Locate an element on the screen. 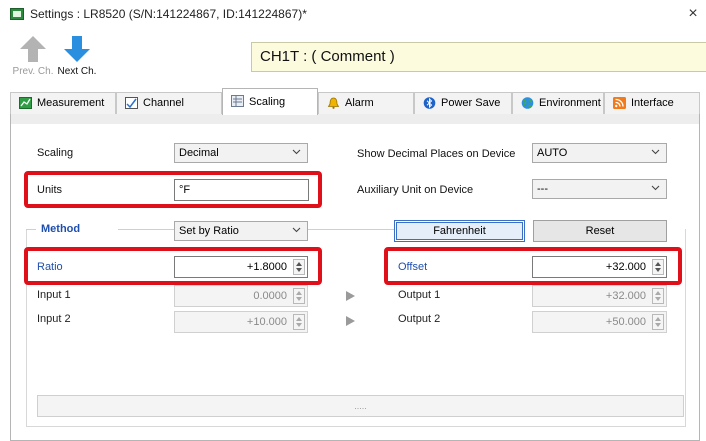 This screenshot has height=441, width=706. output1-spinner: +32.000 is located at coordinates (599, 296).